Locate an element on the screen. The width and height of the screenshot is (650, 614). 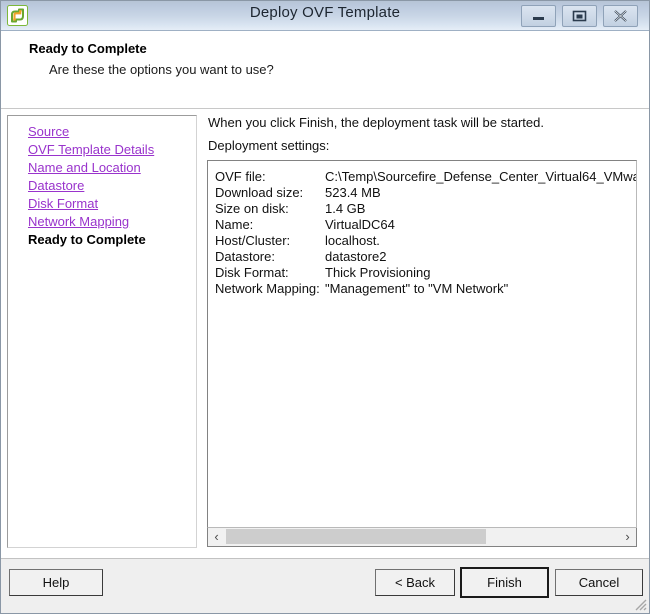
setting-key: Network Mapping: is located at coordinates (267, 288).